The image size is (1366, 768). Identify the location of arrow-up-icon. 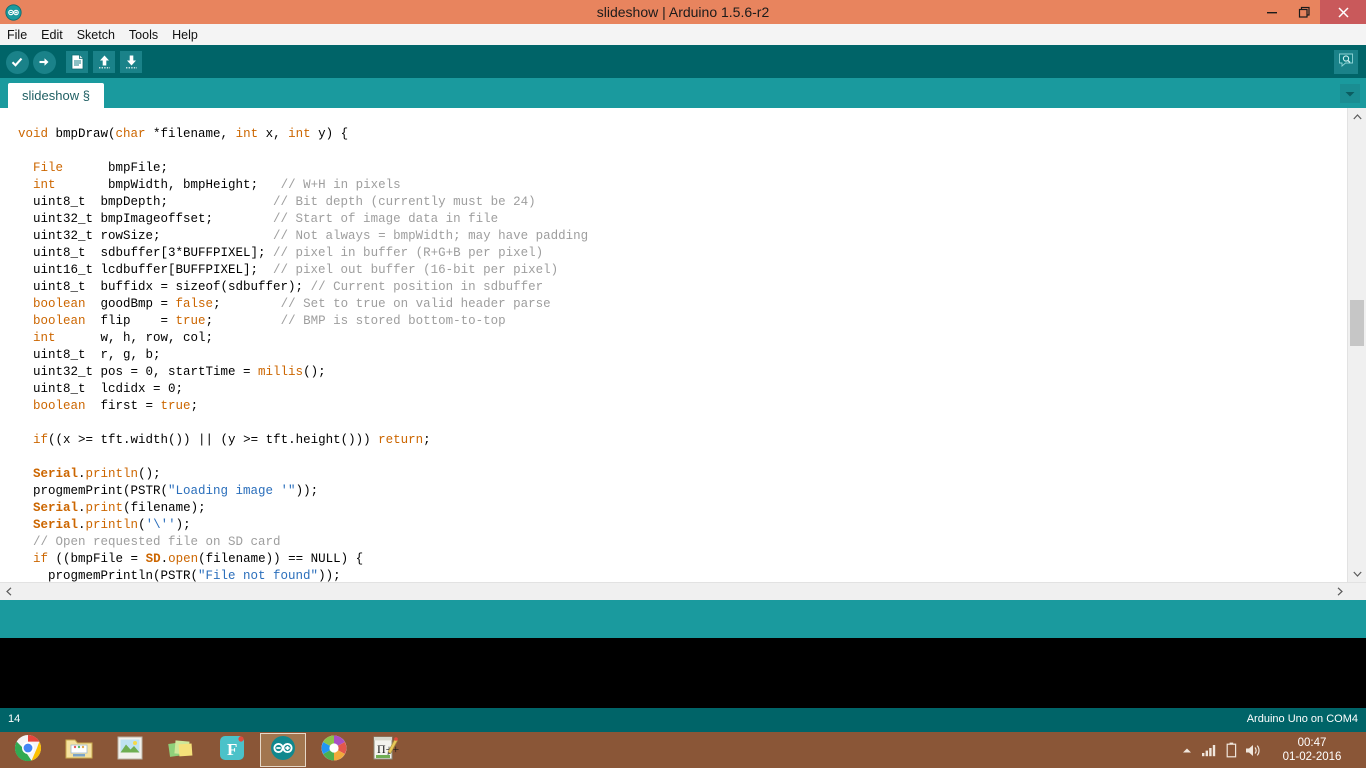
(104, 62).